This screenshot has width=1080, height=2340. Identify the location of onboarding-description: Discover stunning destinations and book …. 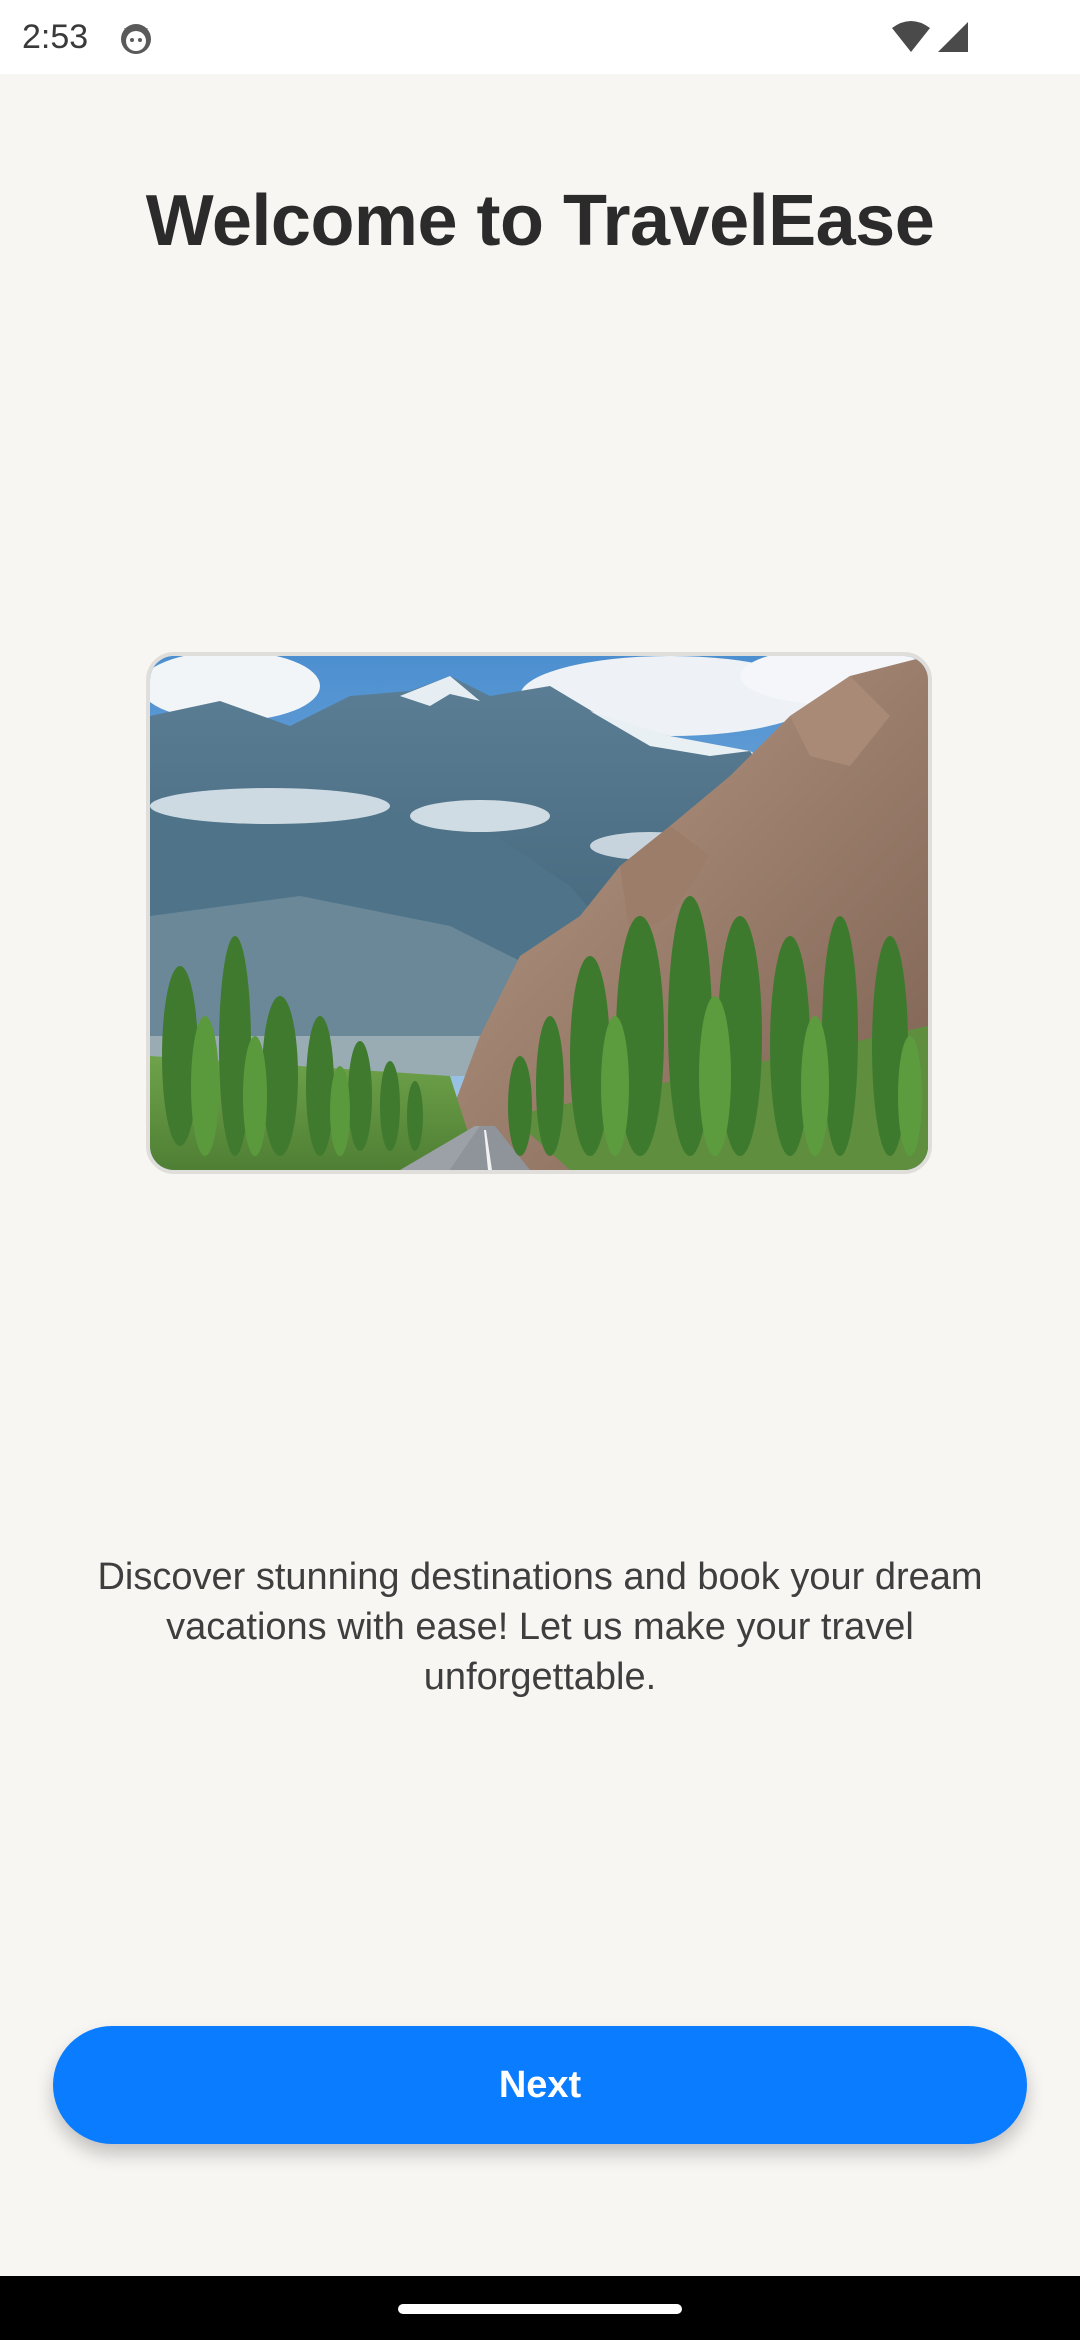
(540, 1627).